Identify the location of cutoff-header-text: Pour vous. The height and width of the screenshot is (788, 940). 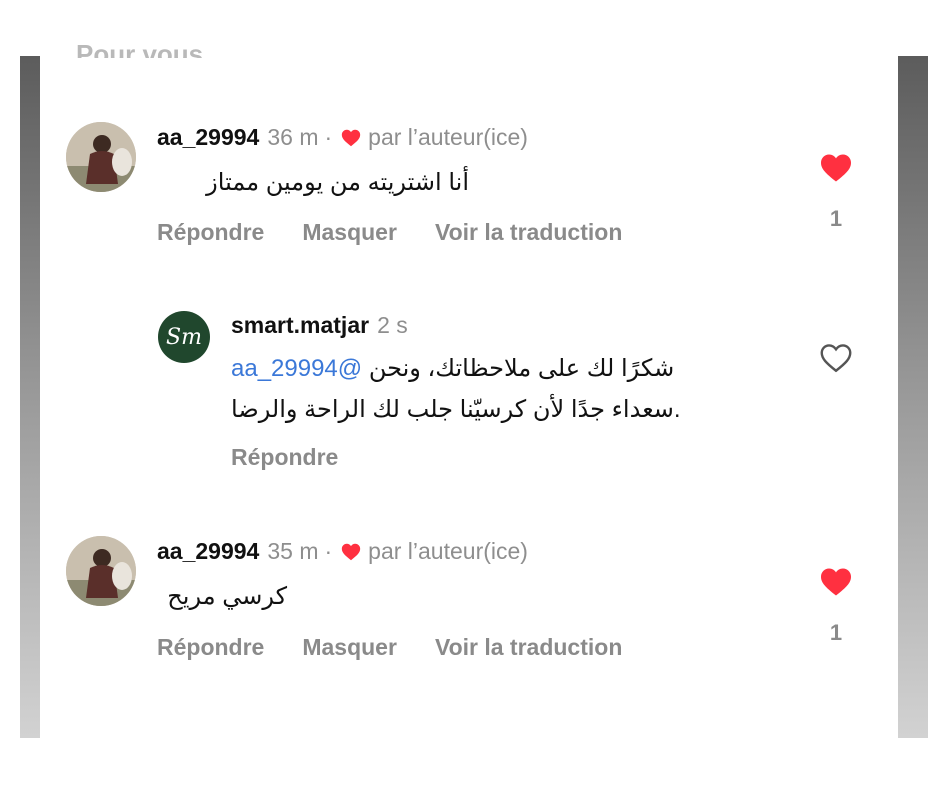
(140, 48).